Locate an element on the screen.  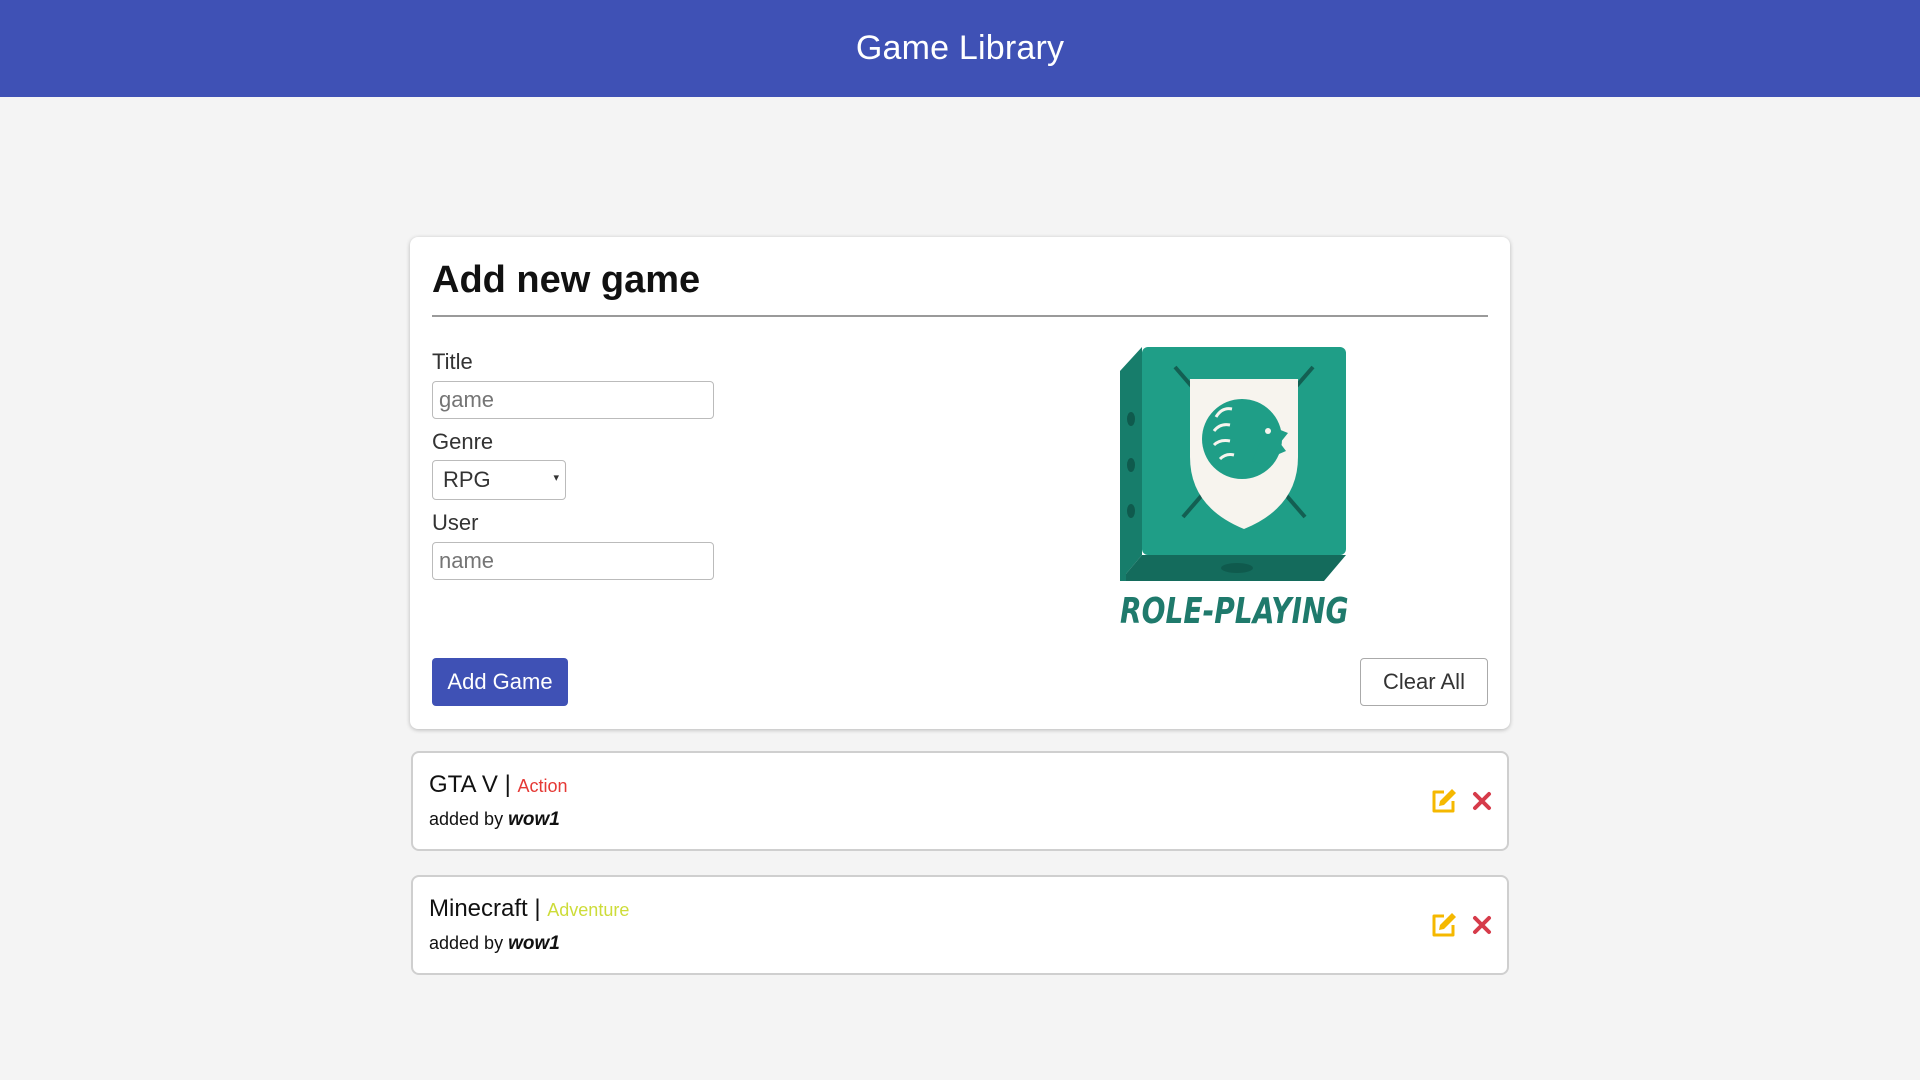
game-card: GTA V | Action added by wow1 is located at coordinates (960, 801).